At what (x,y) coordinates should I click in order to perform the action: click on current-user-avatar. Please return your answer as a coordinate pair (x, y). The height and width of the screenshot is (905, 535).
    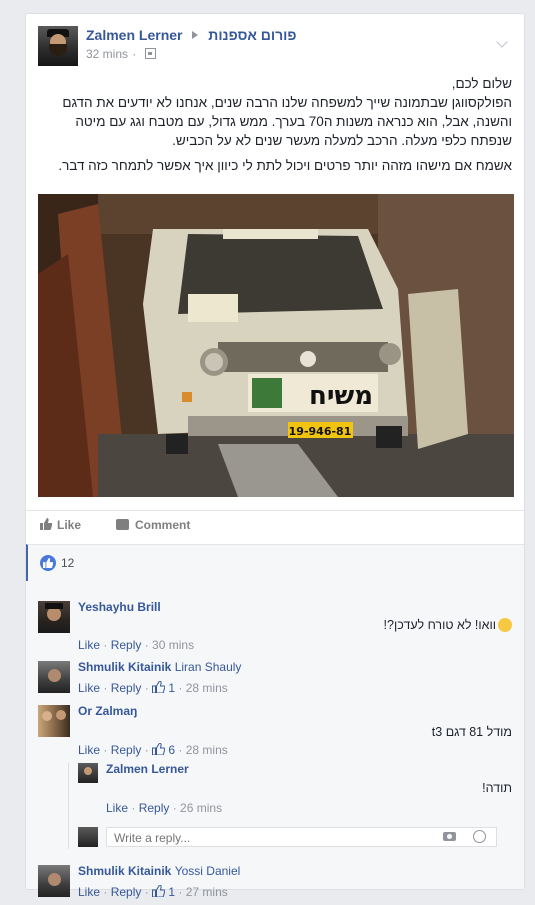
    Looking at the image, I should click on (88, 837).